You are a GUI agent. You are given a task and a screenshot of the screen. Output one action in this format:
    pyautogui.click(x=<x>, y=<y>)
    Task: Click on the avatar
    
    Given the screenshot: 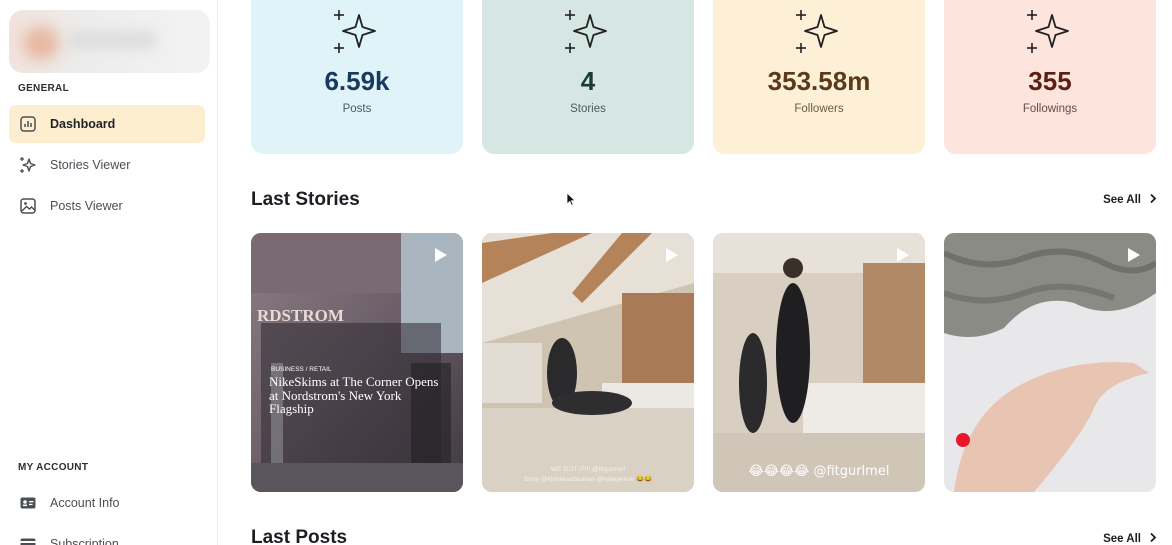 What is the action you would take?
    pyautogui.click(x=41, y=43)
    